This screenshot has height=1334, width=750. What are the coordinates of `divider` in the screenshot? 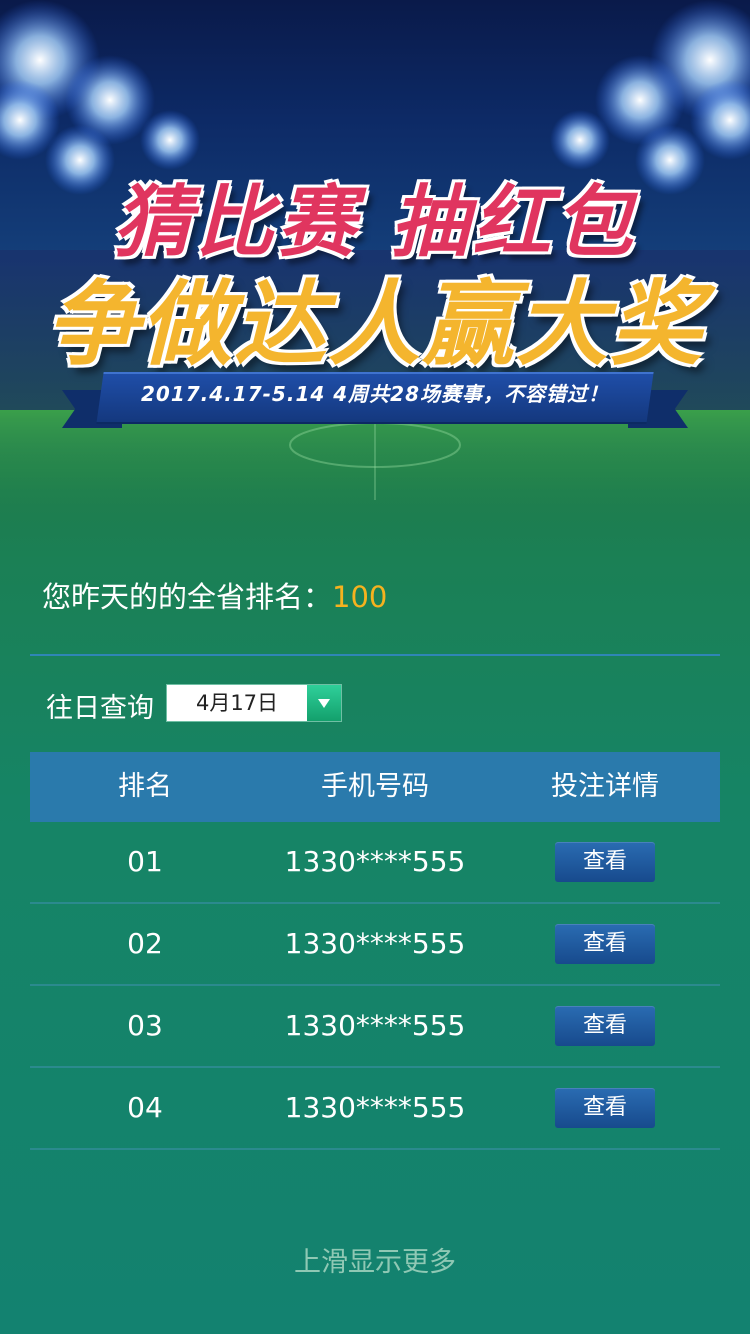 It's located at (375, 655).